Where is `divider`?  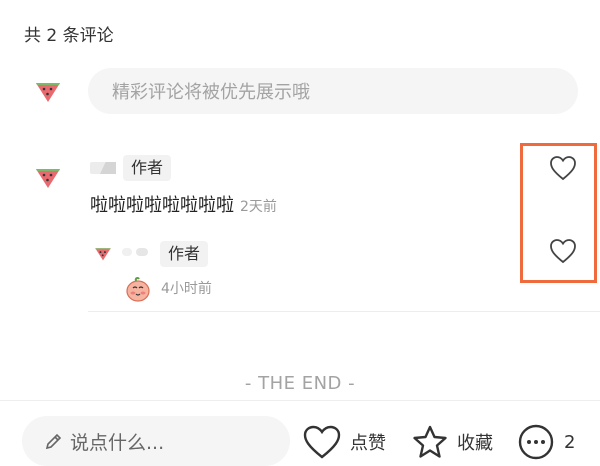
divider is located at coordinates (344, 311).